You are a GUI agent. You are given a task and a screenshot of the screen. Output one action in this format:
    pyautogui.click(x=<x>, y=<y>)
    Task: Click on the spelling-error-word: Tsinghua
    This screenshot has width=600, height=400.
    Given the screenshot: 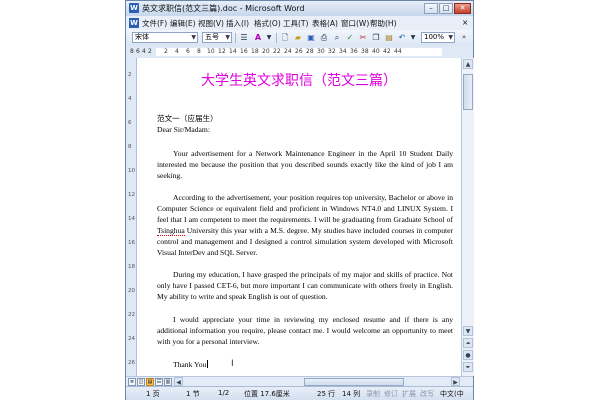 What is the action you would take?
    pyautogui.click(x=171, y=231)
    